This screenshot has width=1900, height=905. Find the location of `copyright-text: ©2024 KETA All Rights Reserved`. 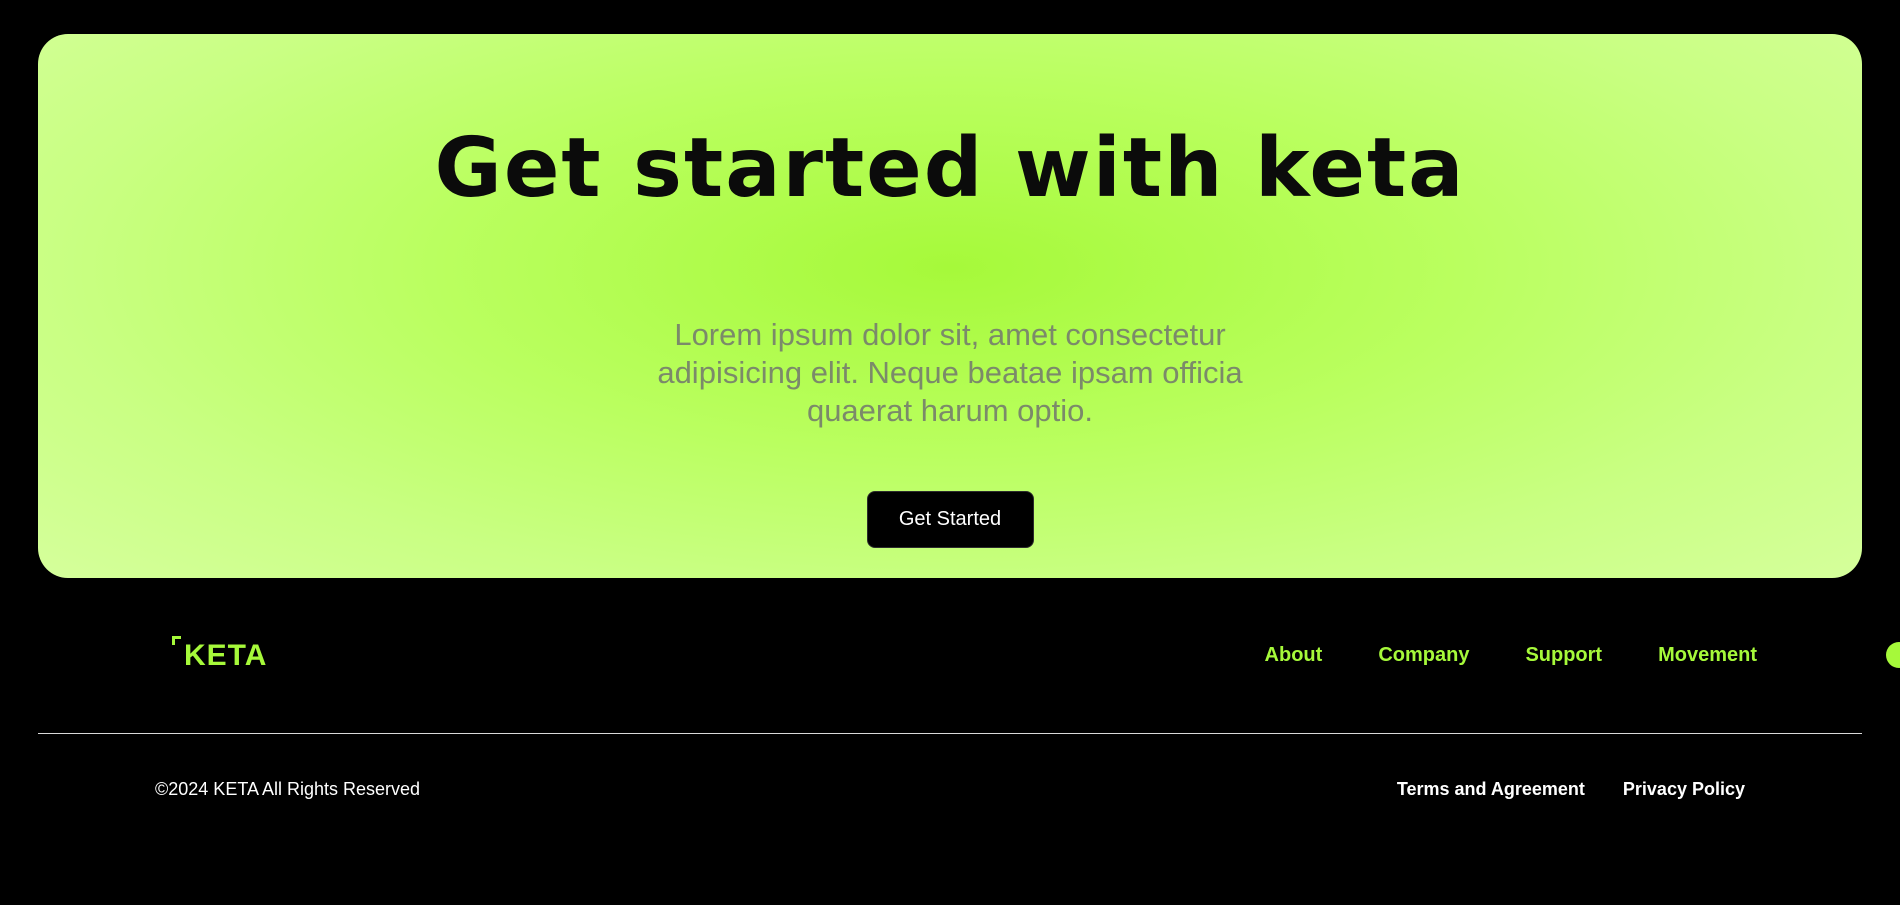

copyright-text: ©2024 KETA All Rights Reserved is located at coordinates (288, 789).